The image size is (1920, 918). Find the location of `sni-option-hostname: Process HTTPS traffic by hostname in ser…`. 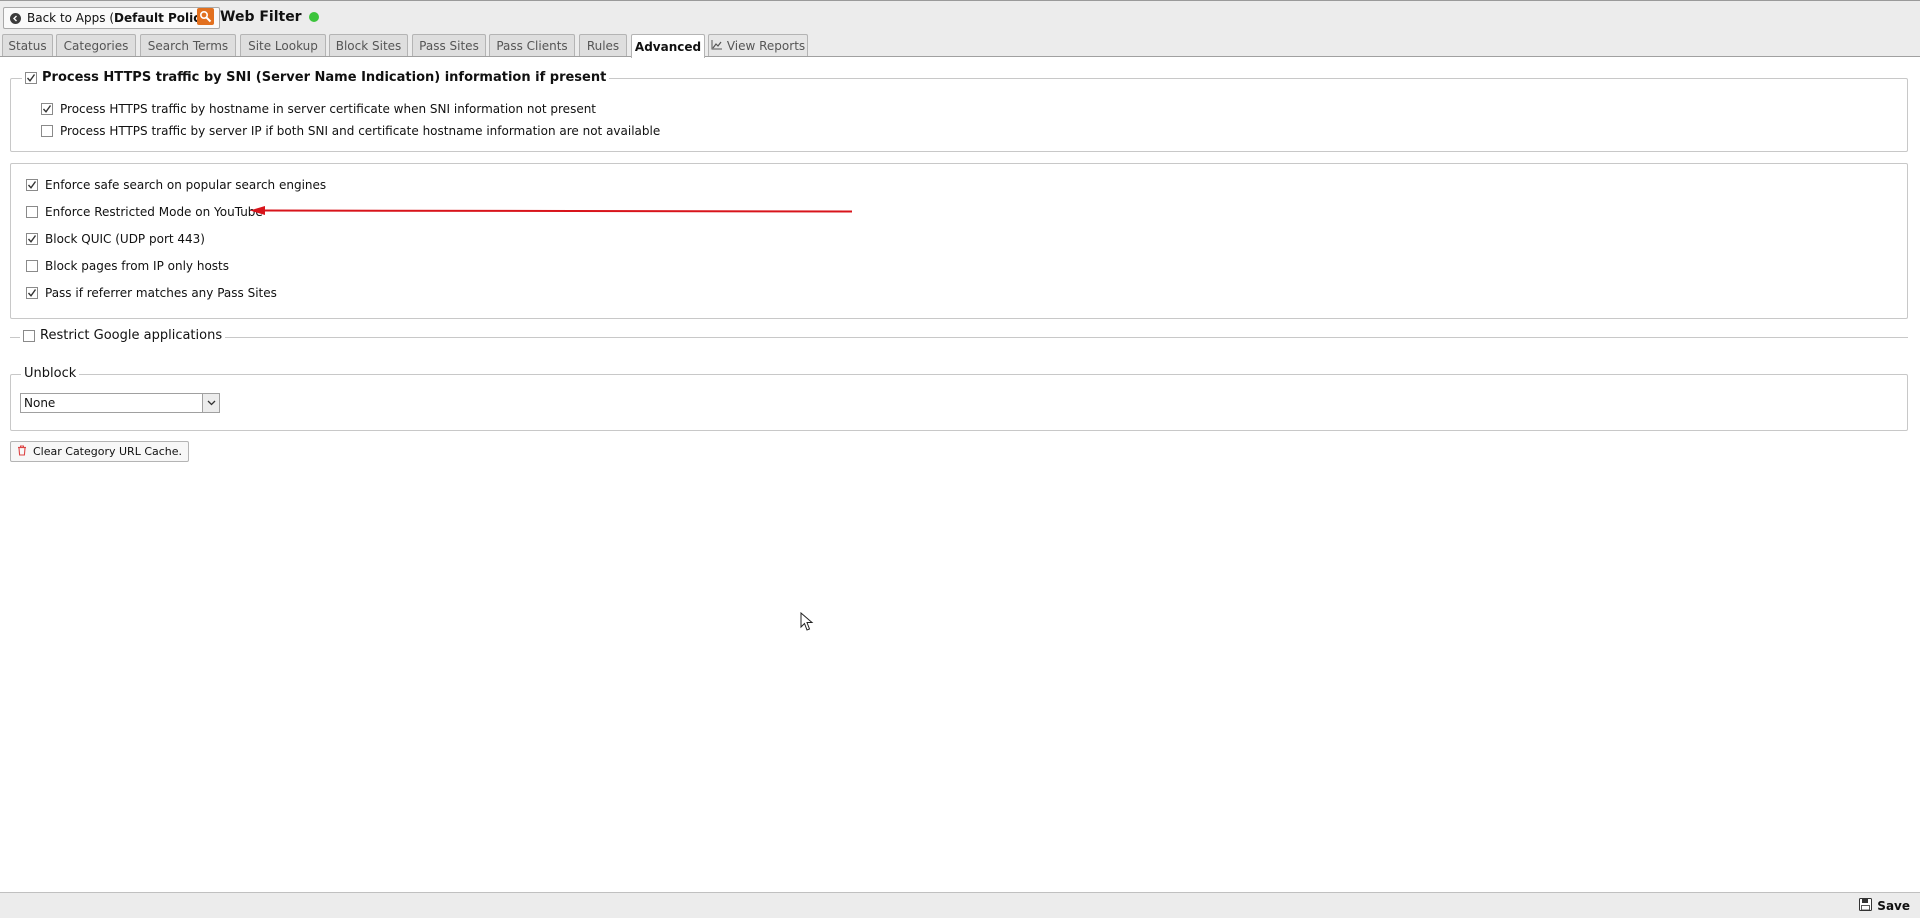

sni-option-hostname: Process HTTPS traffic by hostname in ser… is located at coordinates (318, 109).